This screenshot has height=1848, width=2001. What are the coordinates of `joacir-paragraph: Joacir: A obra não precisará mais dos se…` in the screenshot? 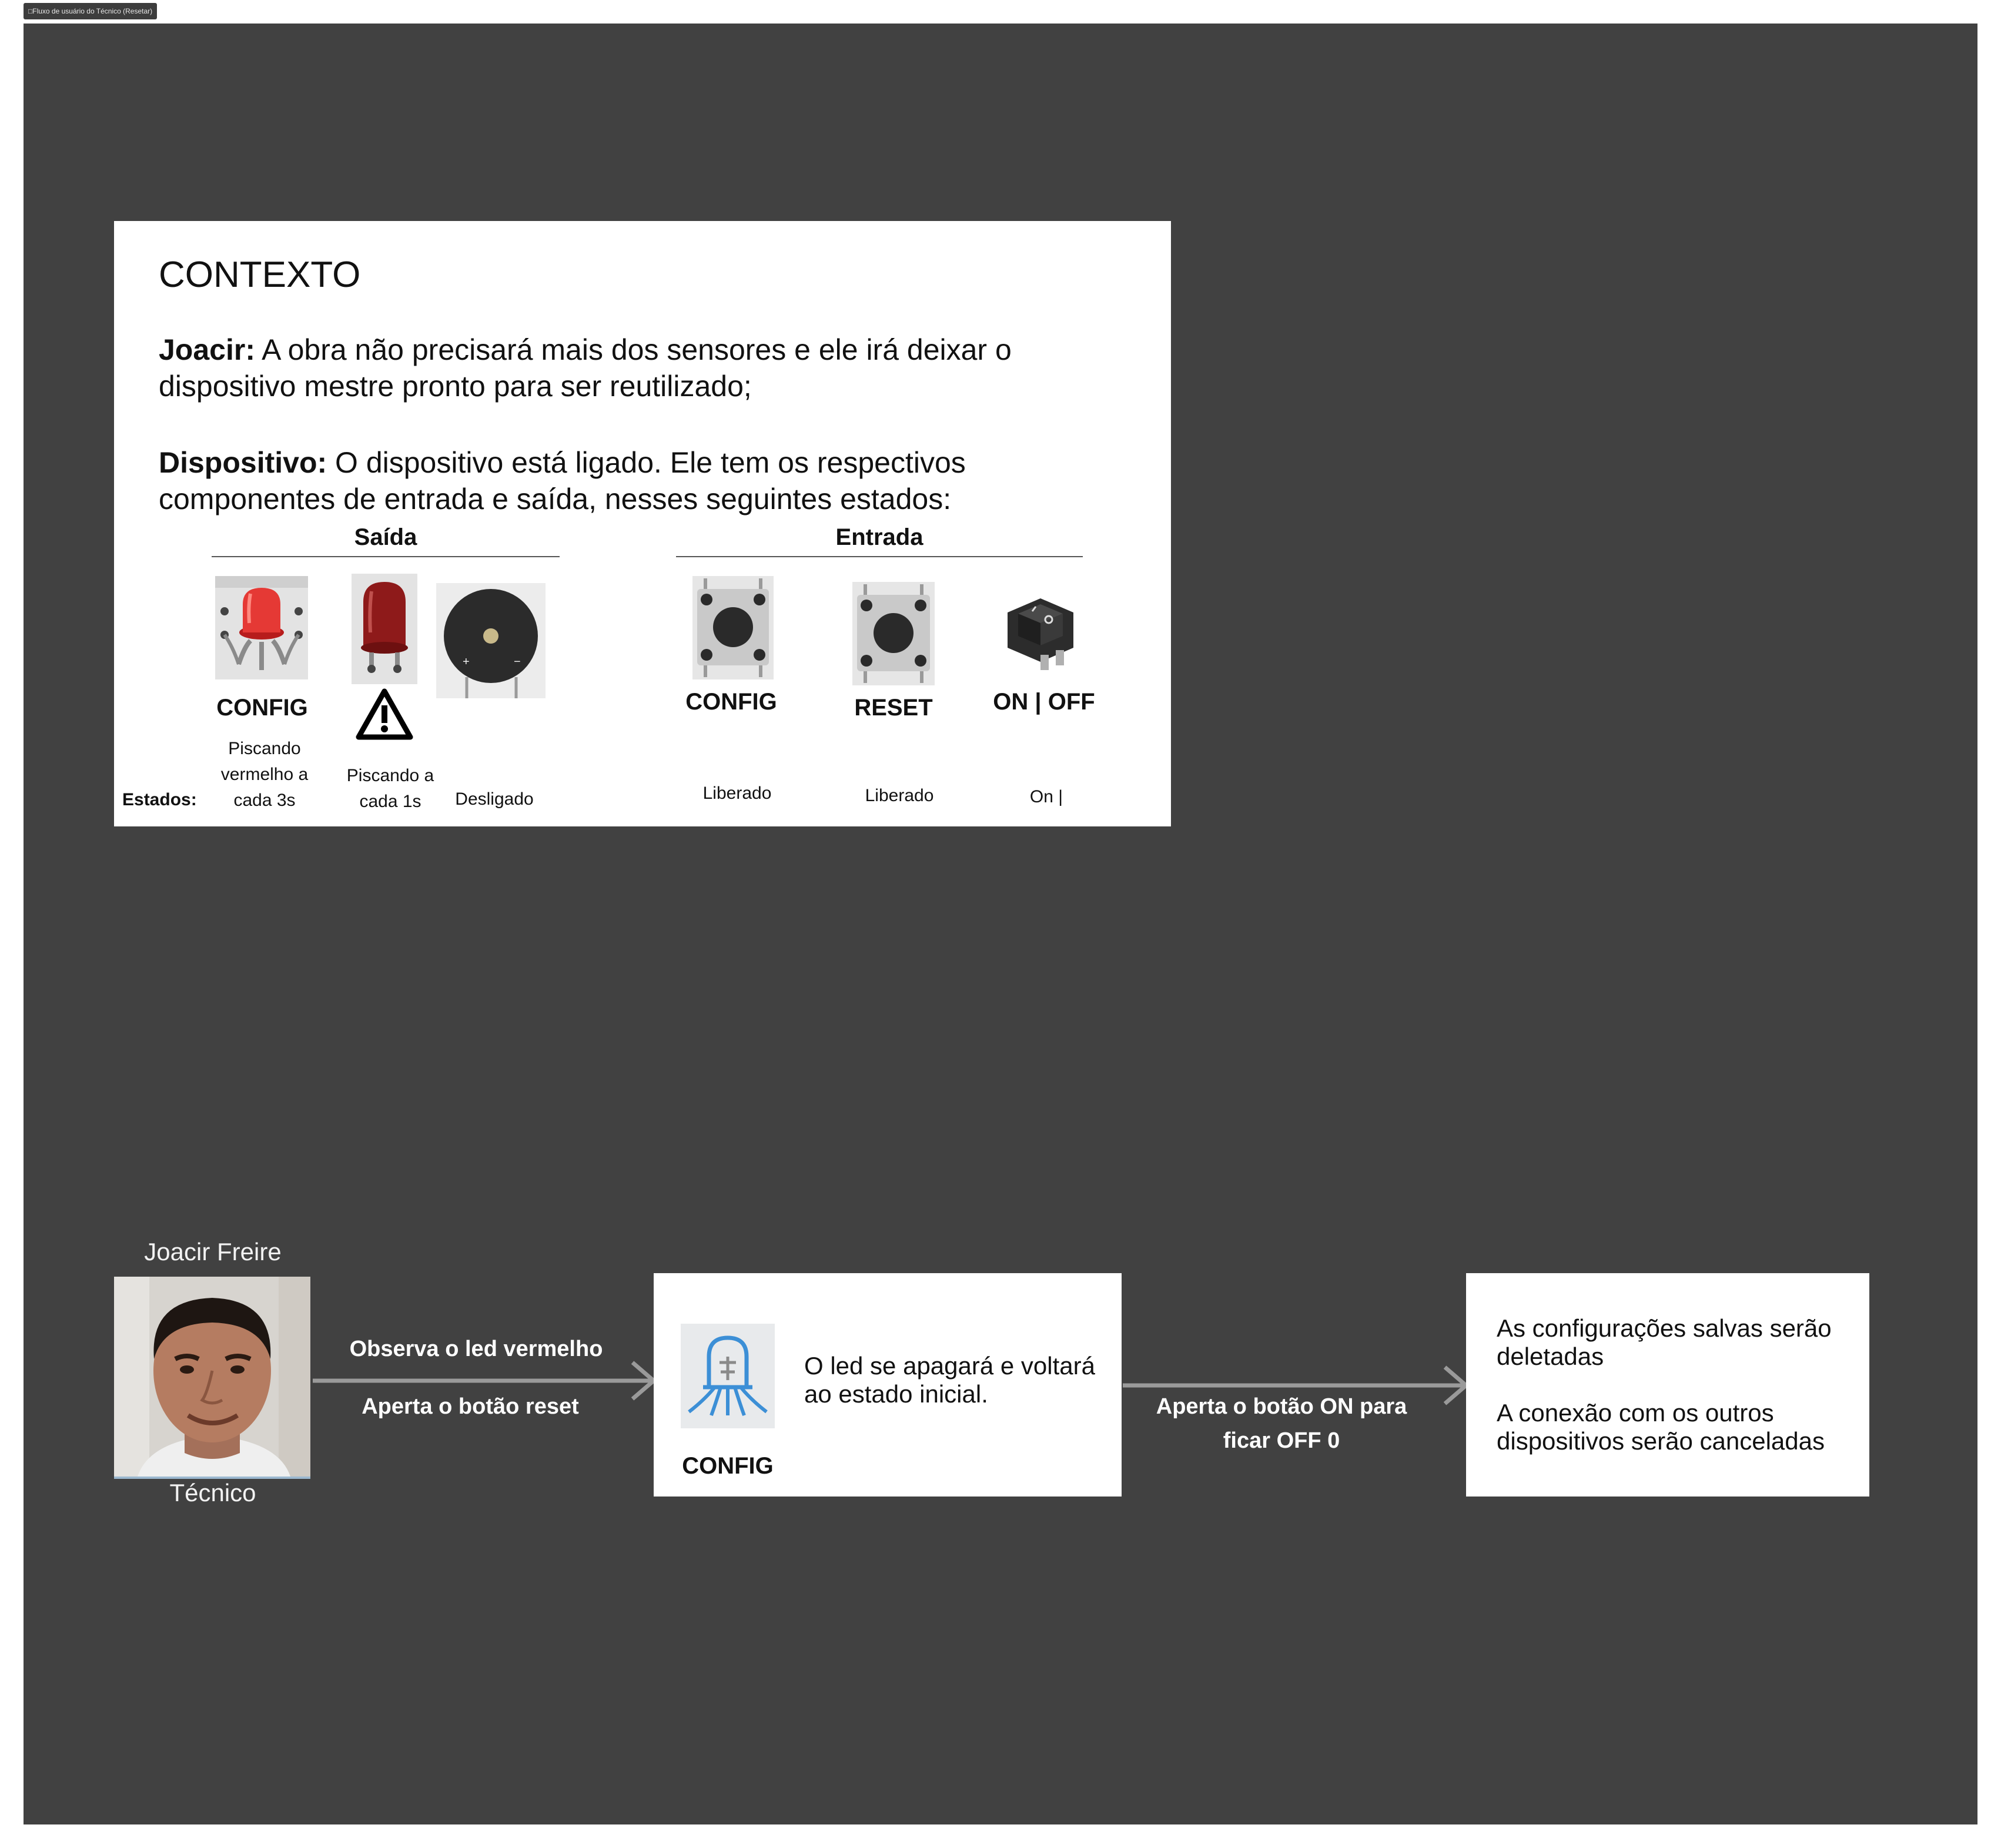 It's located at (647, 368).